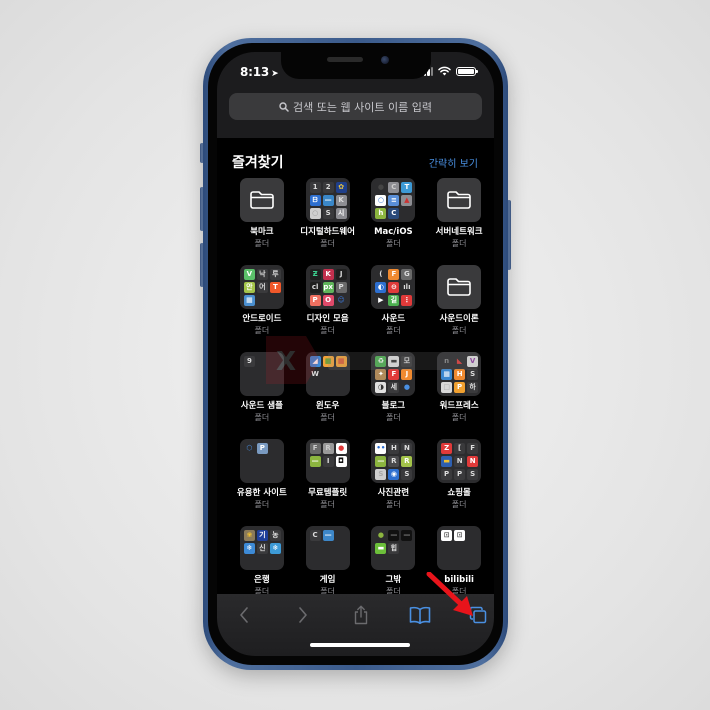 The height and width of the screenshot is (710, 710). What do you see at coordinates (394, 187) in the screenshot?
I see `favicon-icon: C` at bounding box center [394, 187].